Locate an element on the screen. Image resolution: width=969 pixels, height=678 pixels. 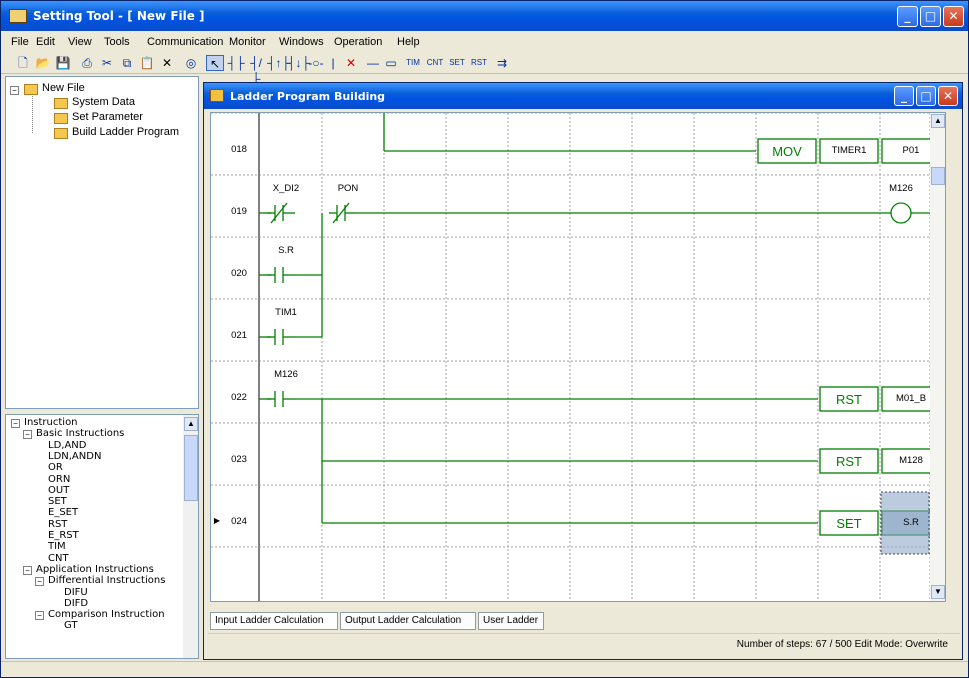
instruction-item: Basic Instructions is located at coordinates (80, 433).